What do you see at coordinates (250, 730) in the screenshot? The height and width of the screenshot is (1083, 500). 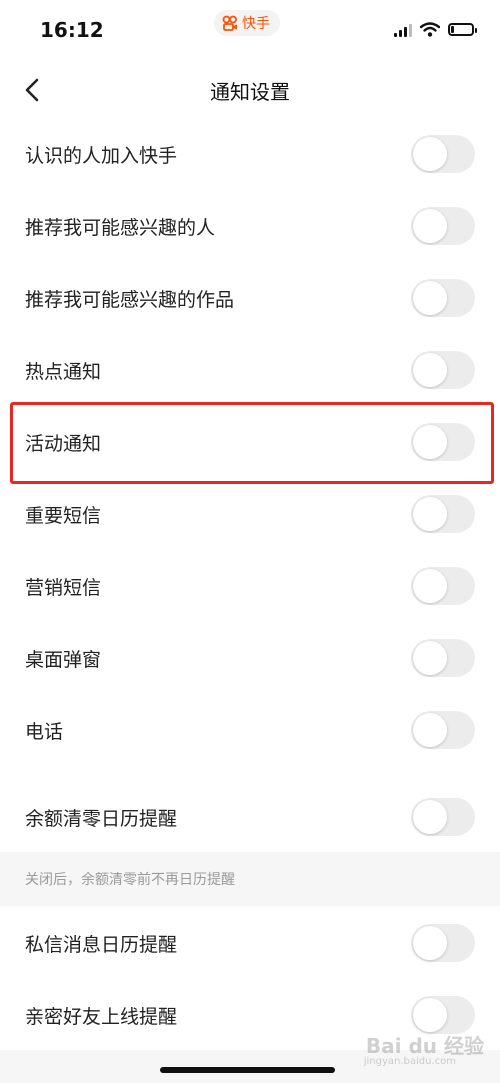 I see `setting-row-phone: 电话` at bounding box center [250, 730].